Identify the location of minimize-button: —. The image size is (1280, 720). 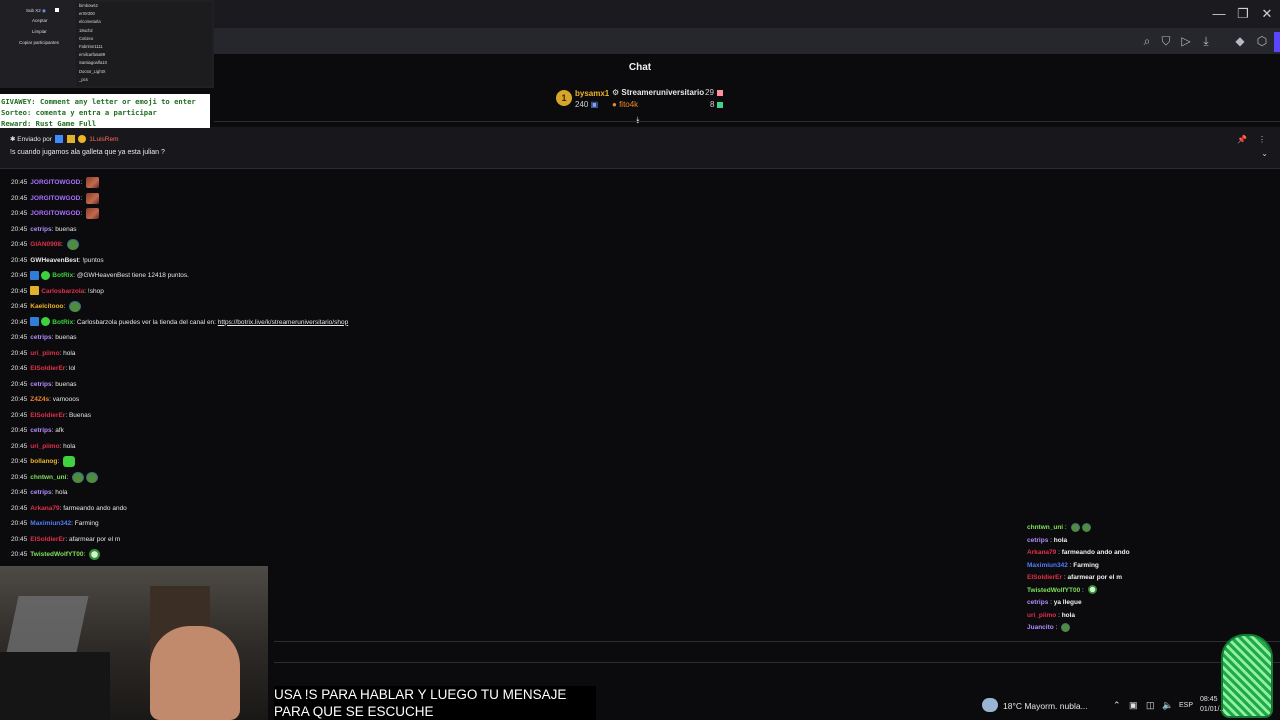
(1219, 14).